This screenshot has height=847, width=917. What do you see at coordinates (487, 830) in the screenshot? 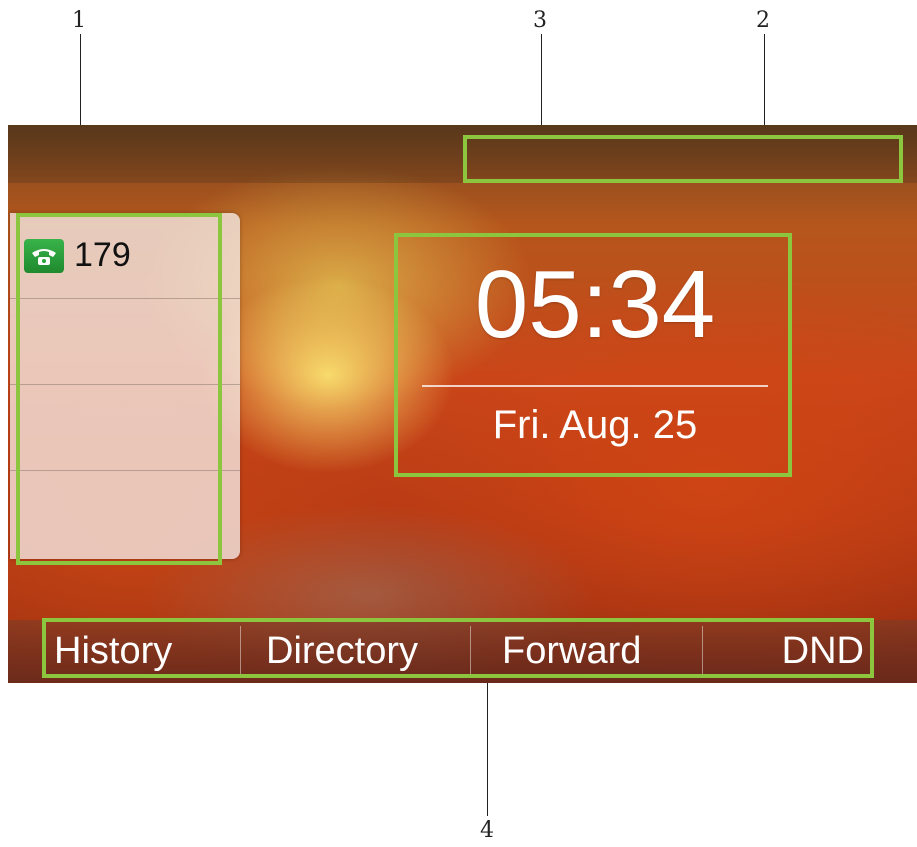
I see `callout-4: 4` at bounding box center [487, 830].